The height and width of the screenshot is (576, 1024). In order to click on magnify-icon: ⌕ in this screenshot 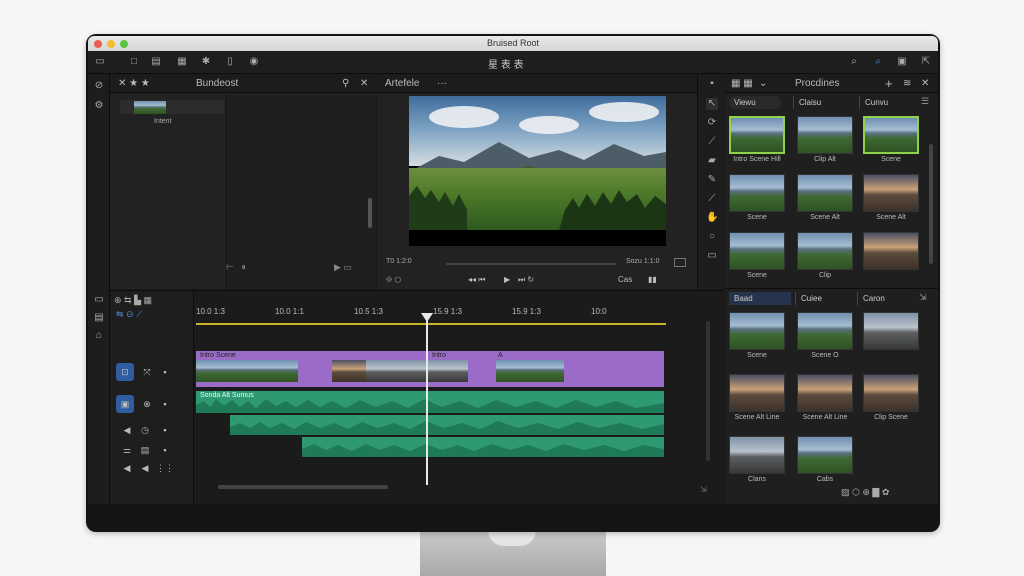, I will do `click(878, 62)`.